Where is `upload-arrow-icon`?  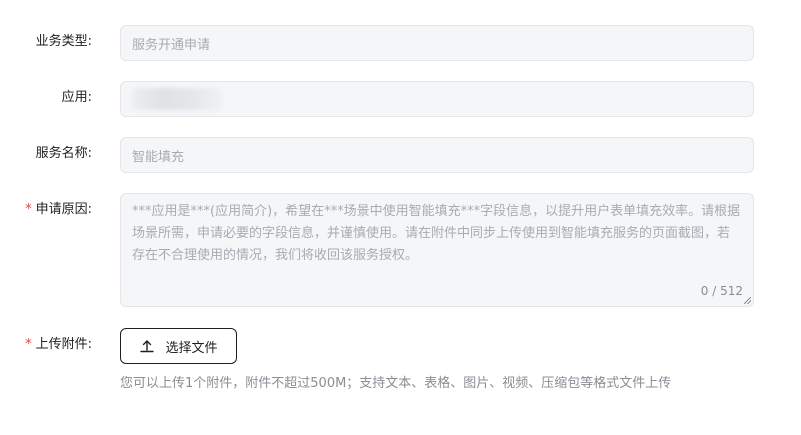 upload-arrow-icon is located at coordinates (147, 346).